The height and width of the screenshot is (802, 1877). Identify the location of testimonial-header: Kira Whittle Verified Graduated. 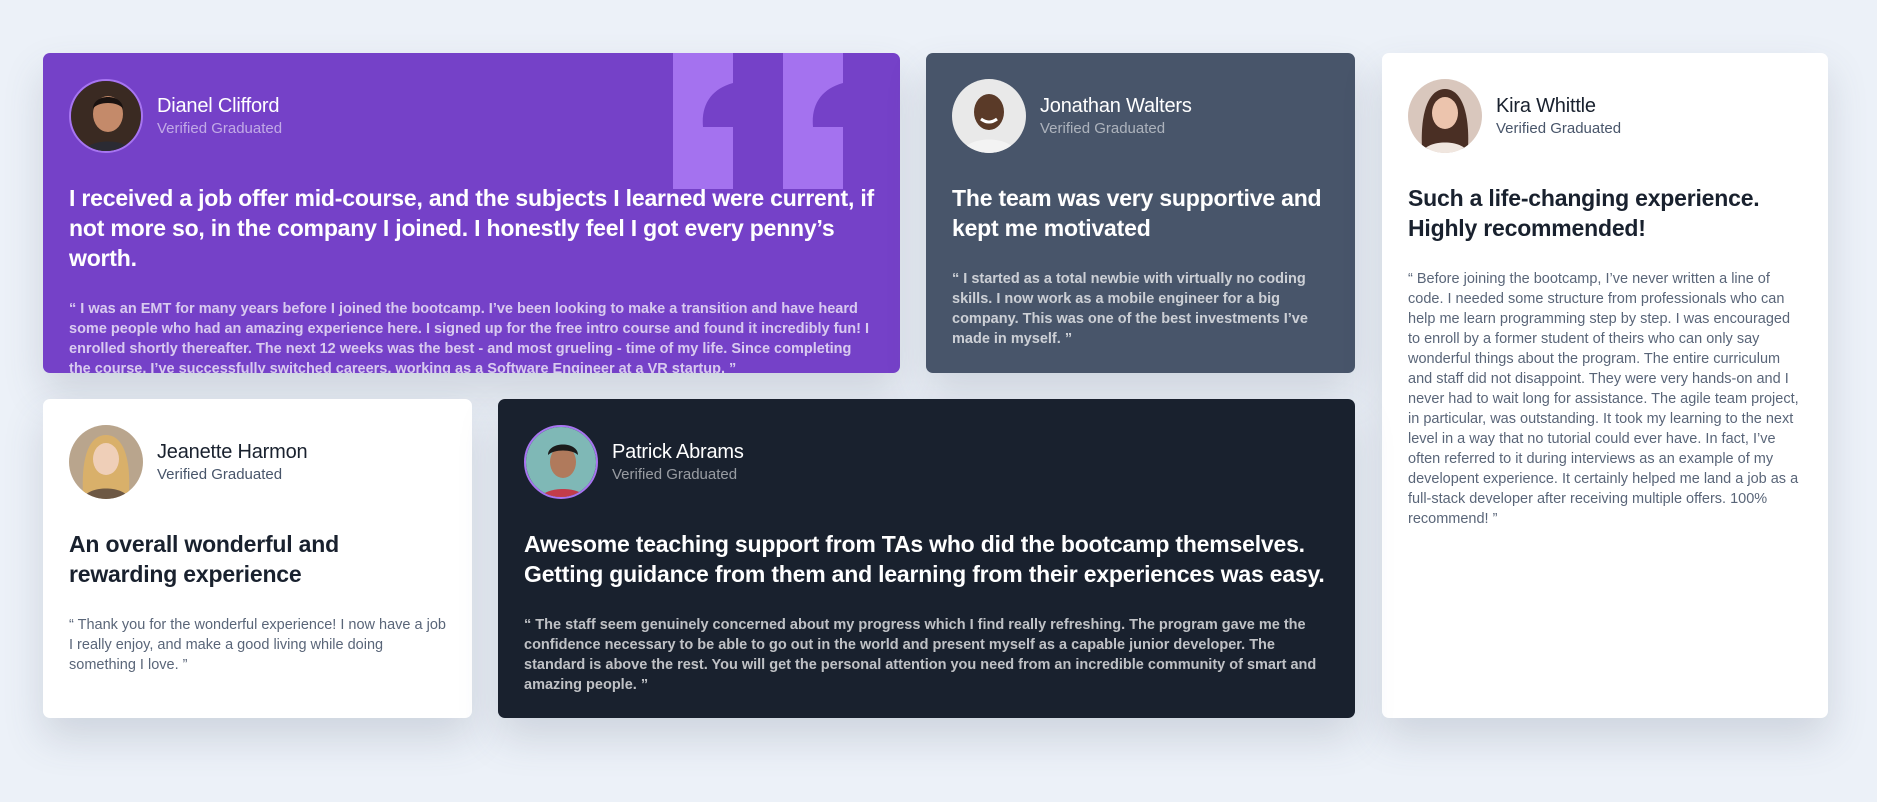
(1605, 116).